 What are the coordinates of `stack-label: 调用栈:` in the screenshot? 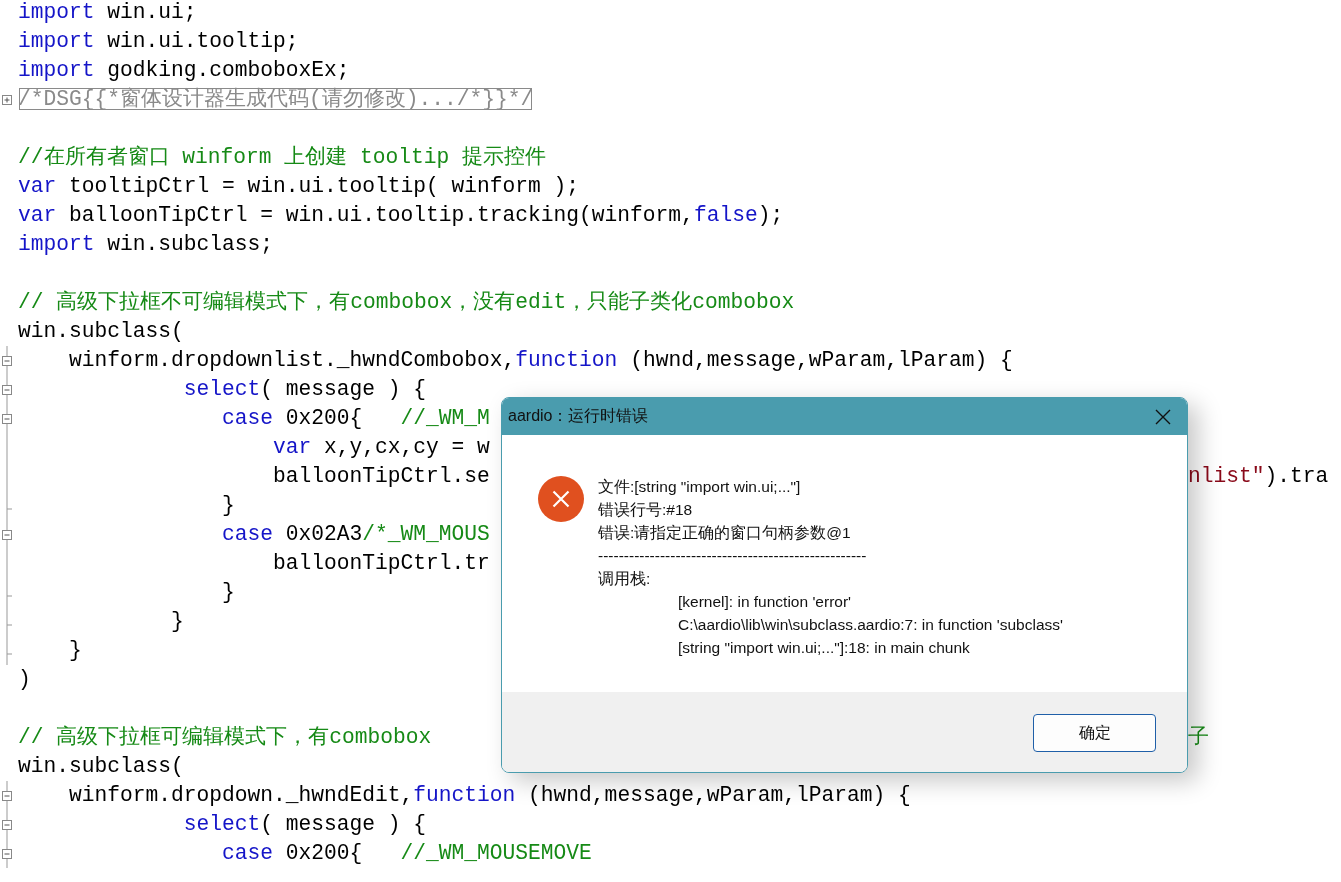 It's located at (625, 579).